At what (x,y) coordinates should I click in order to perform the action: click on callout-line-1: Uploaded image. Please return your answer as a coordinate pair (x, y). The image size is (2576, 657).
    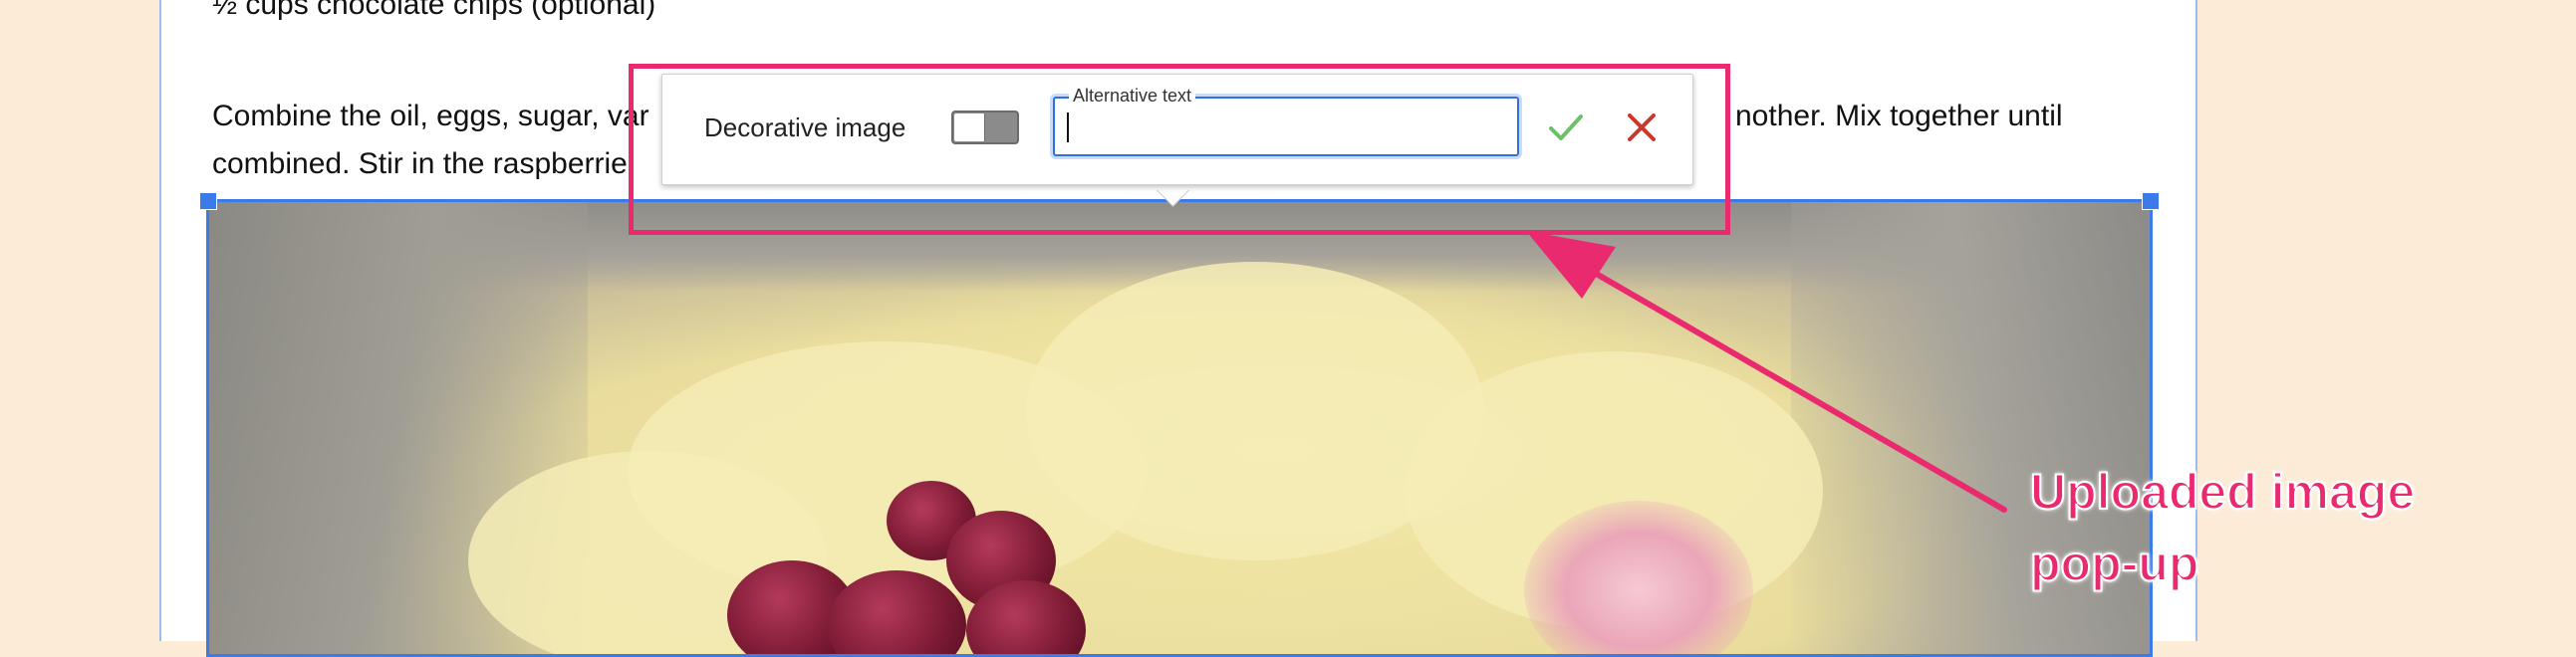
    Looking at the image, I should click on (2222, 492).